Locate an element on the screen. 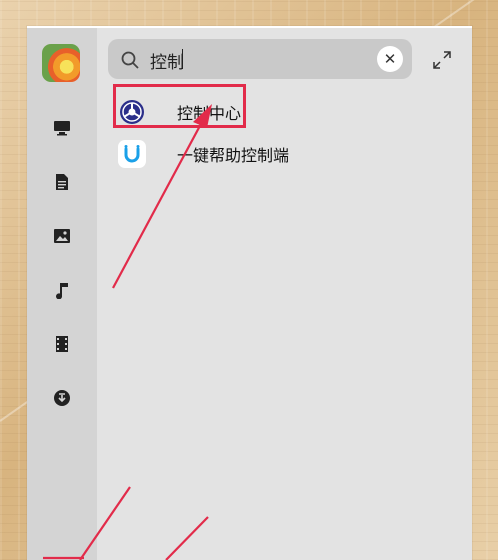 Image resolution: width=498 pixels, height=560 pixels. picture-icon is located at coordinates (62, 236).